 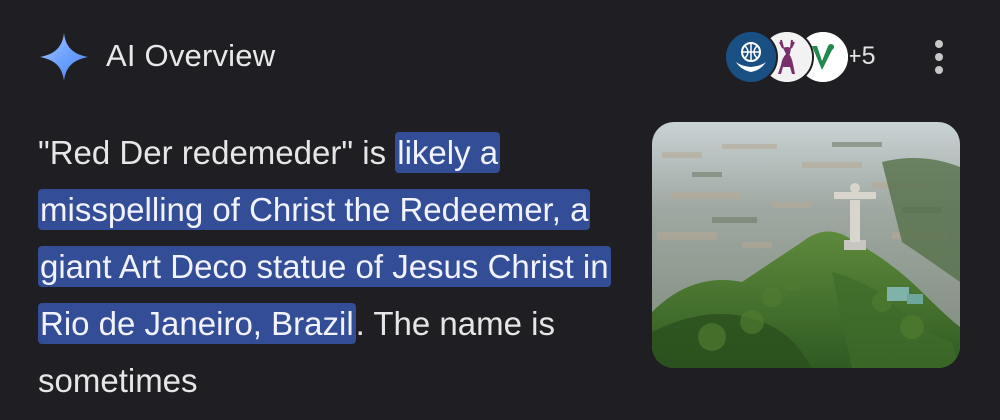 What do you see at coordinates (217, 152) in the screenshot?
I see `overview-text-before: "Red Der redemeder" is` at bounding box center [217, 152].